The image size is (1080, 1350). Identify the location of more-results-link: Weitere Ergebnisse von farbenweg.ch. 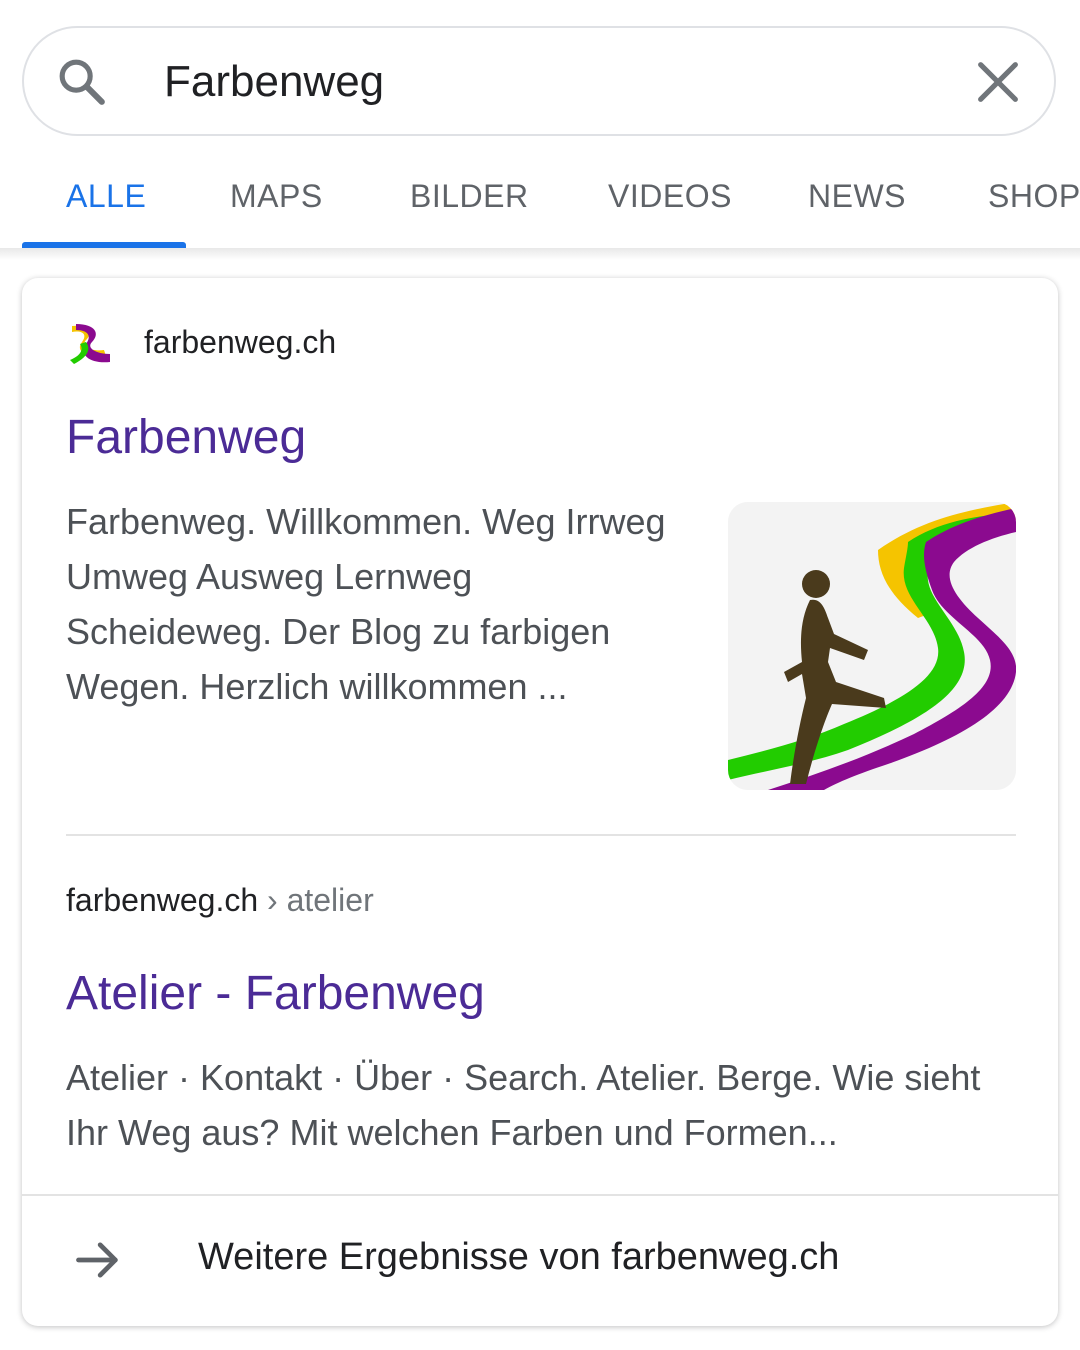
(540, 1261).